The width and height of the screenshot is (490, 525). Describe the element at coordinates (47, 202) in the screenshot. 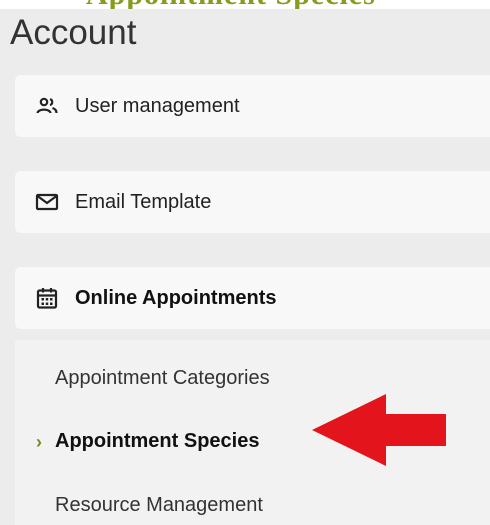

I see `envelope-icon` at that location.